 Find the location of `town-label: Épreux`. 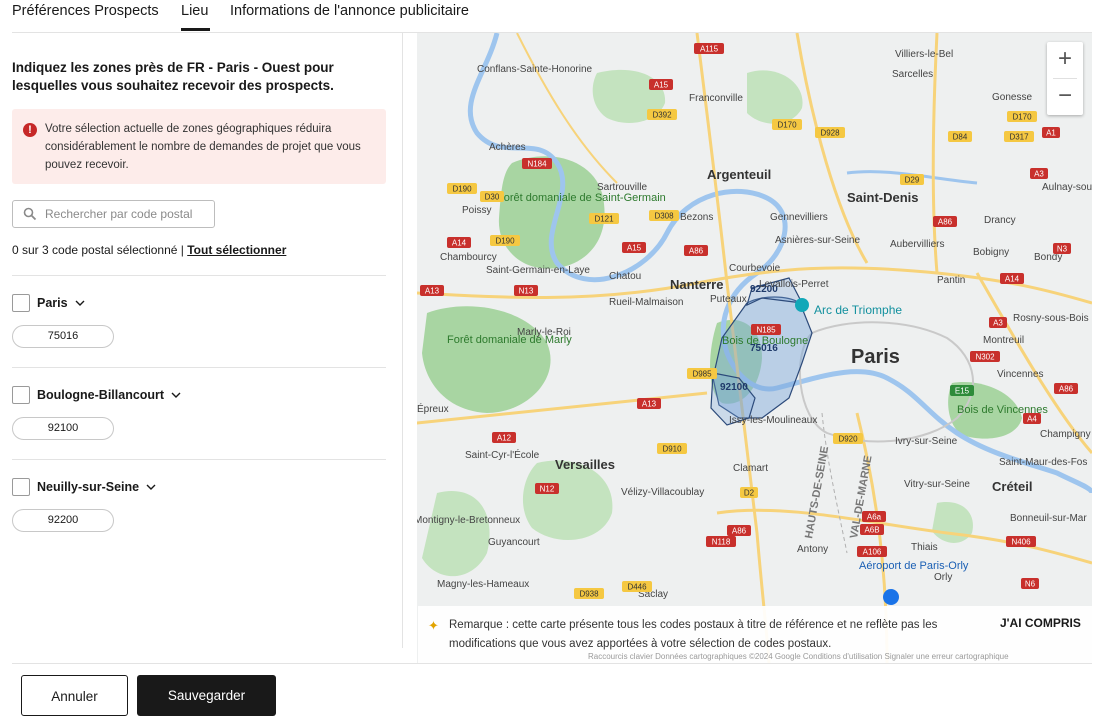

town-label: Épreux is located at coordinates (433, 408).